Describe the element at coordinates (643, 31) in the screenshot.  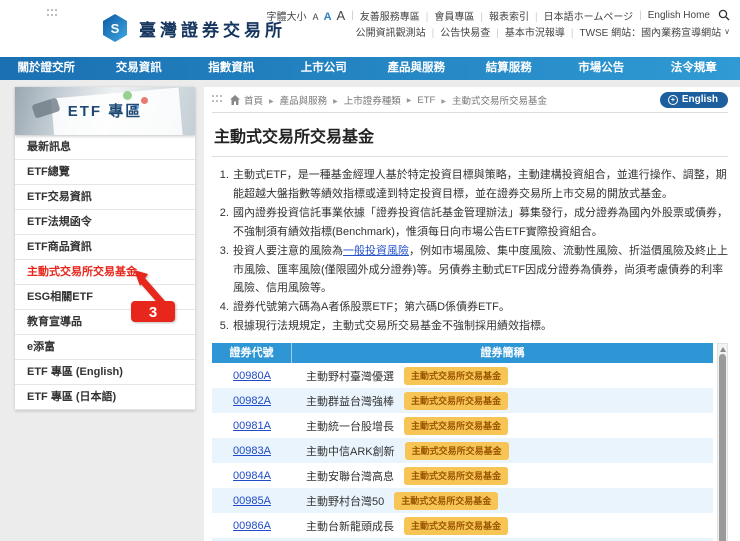
I see `utility-link: TWSE 網站：國內業務宣導網站` at that location.